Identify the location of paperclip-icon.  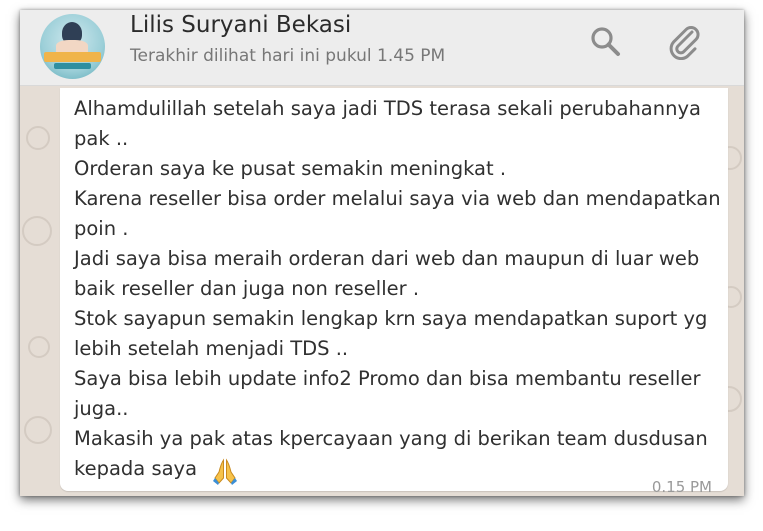
(684, 42).